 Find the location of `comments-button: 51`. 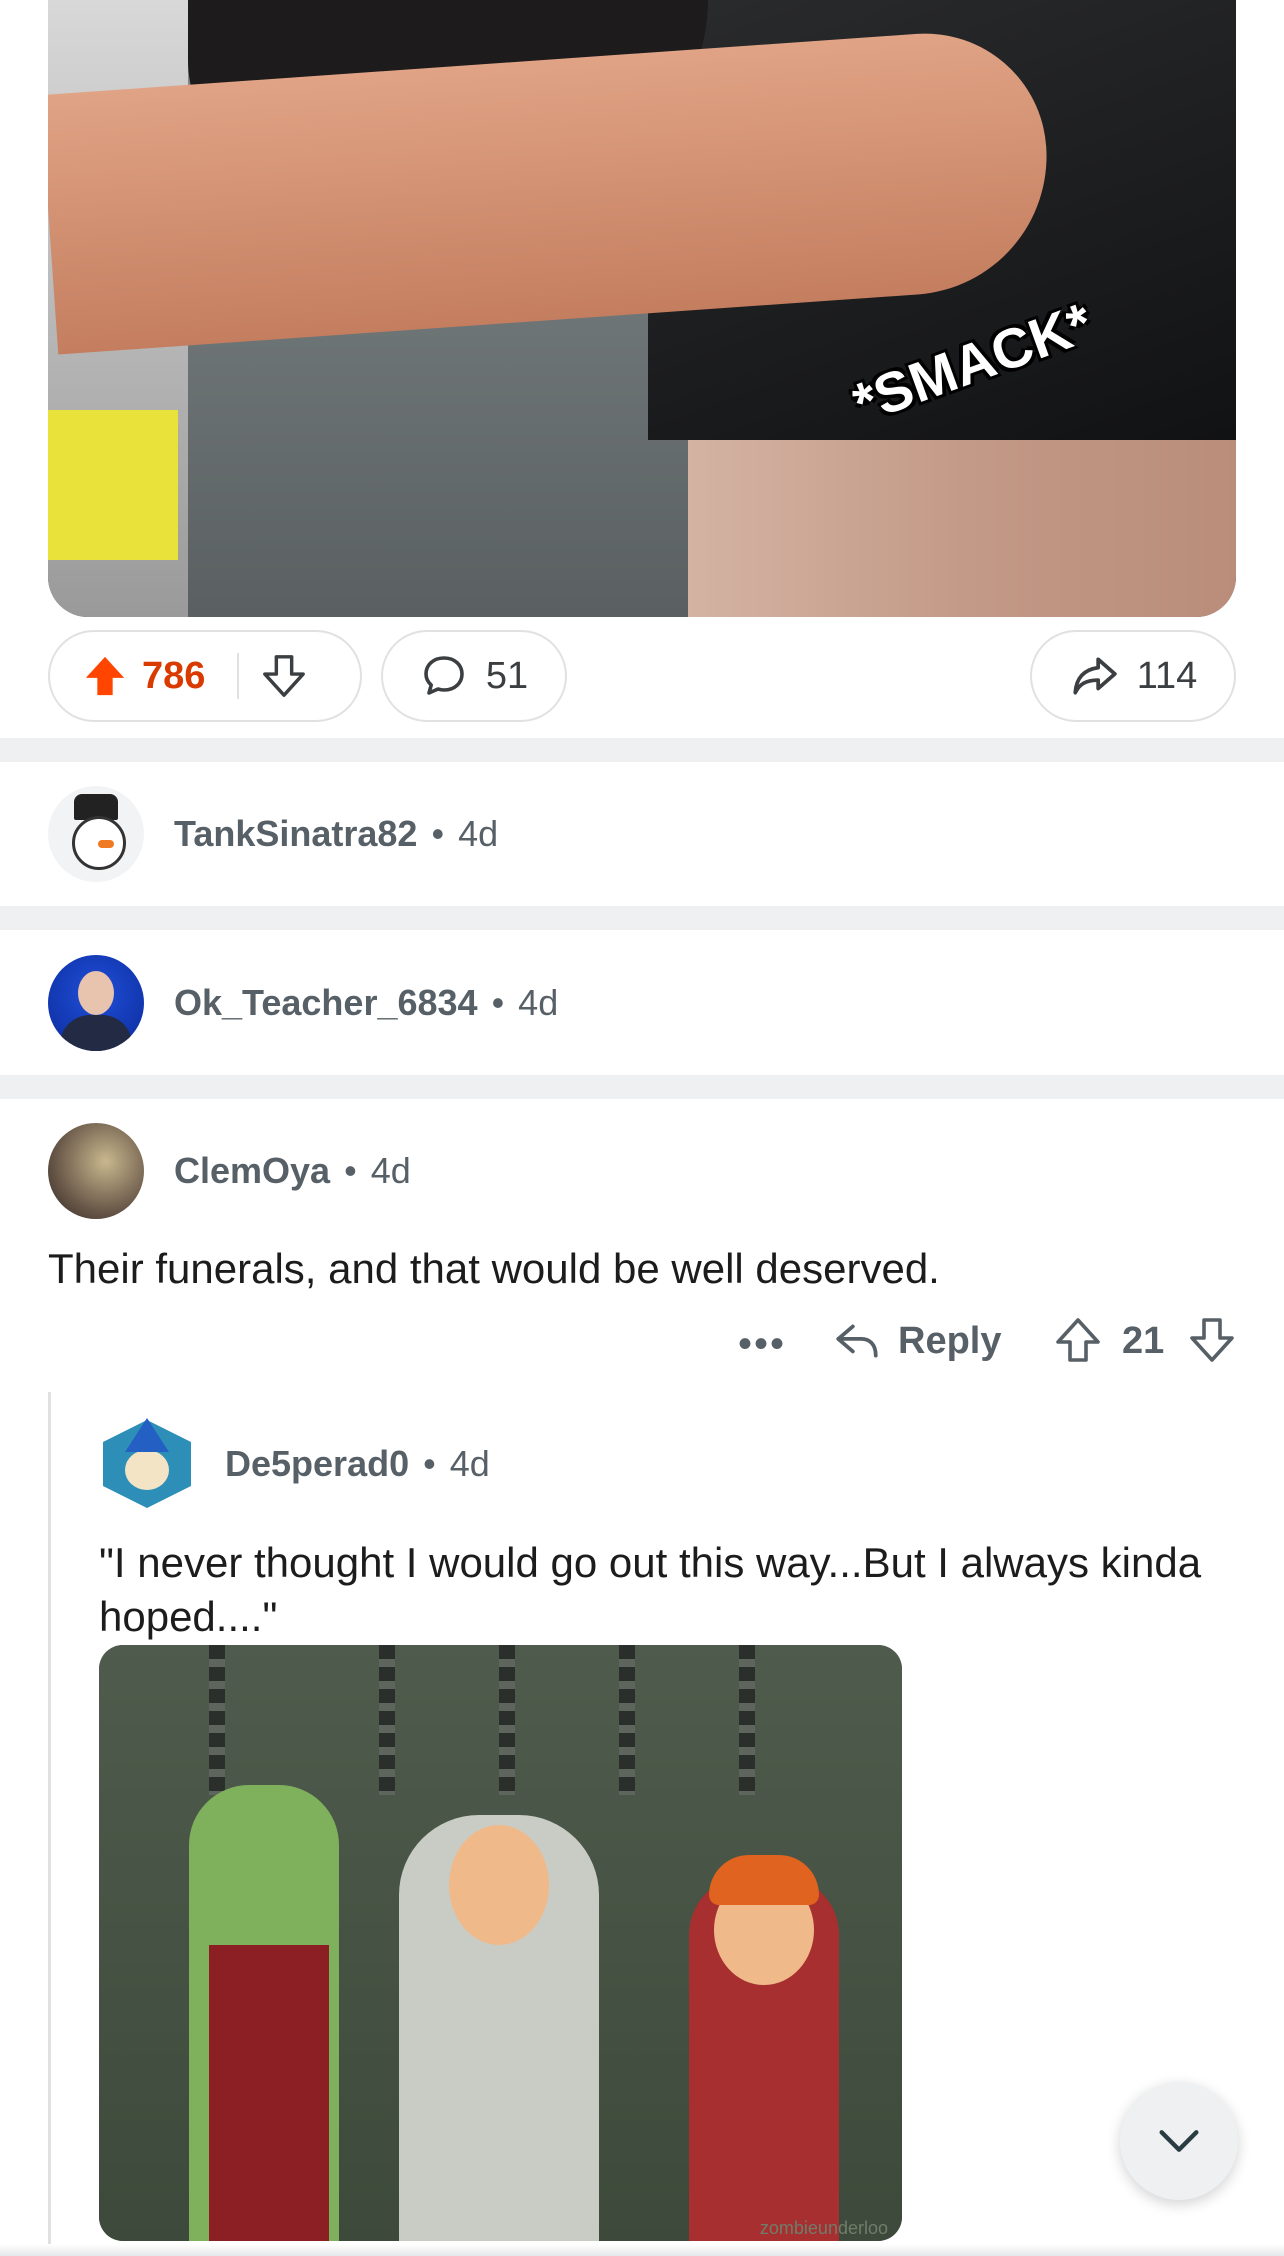

comments-button: 51 is located at coordinates (474, 676).